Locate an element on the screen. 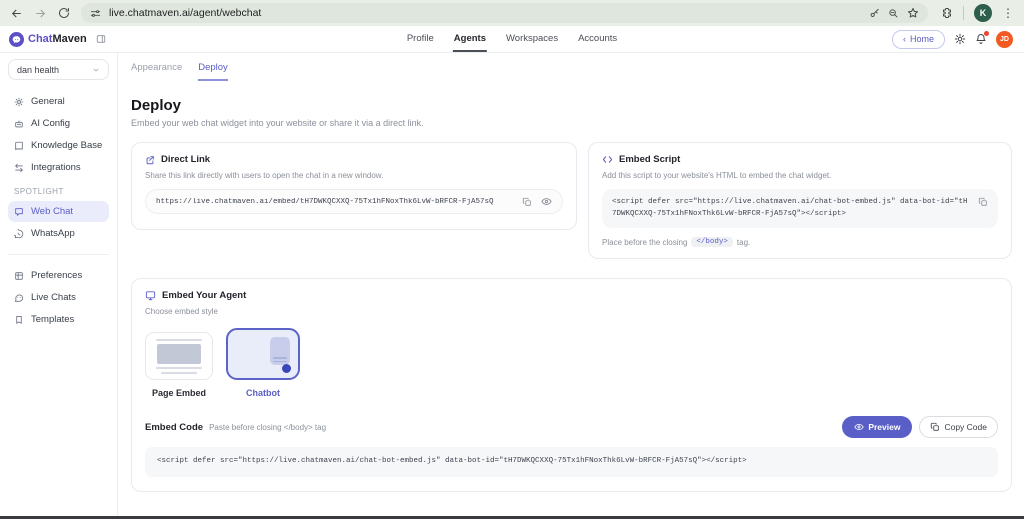 The height and width of the screenshot is (519, 1024). chatbot-tile-selected is located at coordinates (263, 354).